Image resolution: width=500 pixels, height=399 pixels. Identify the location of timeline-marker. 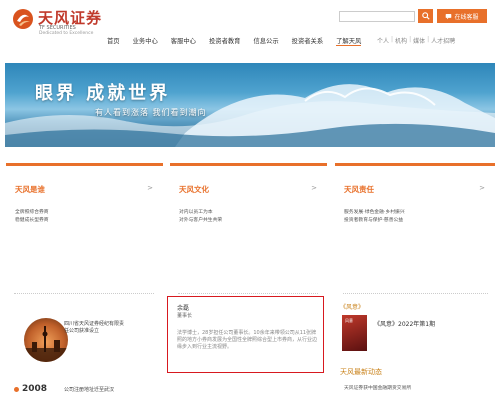
(16, 389).